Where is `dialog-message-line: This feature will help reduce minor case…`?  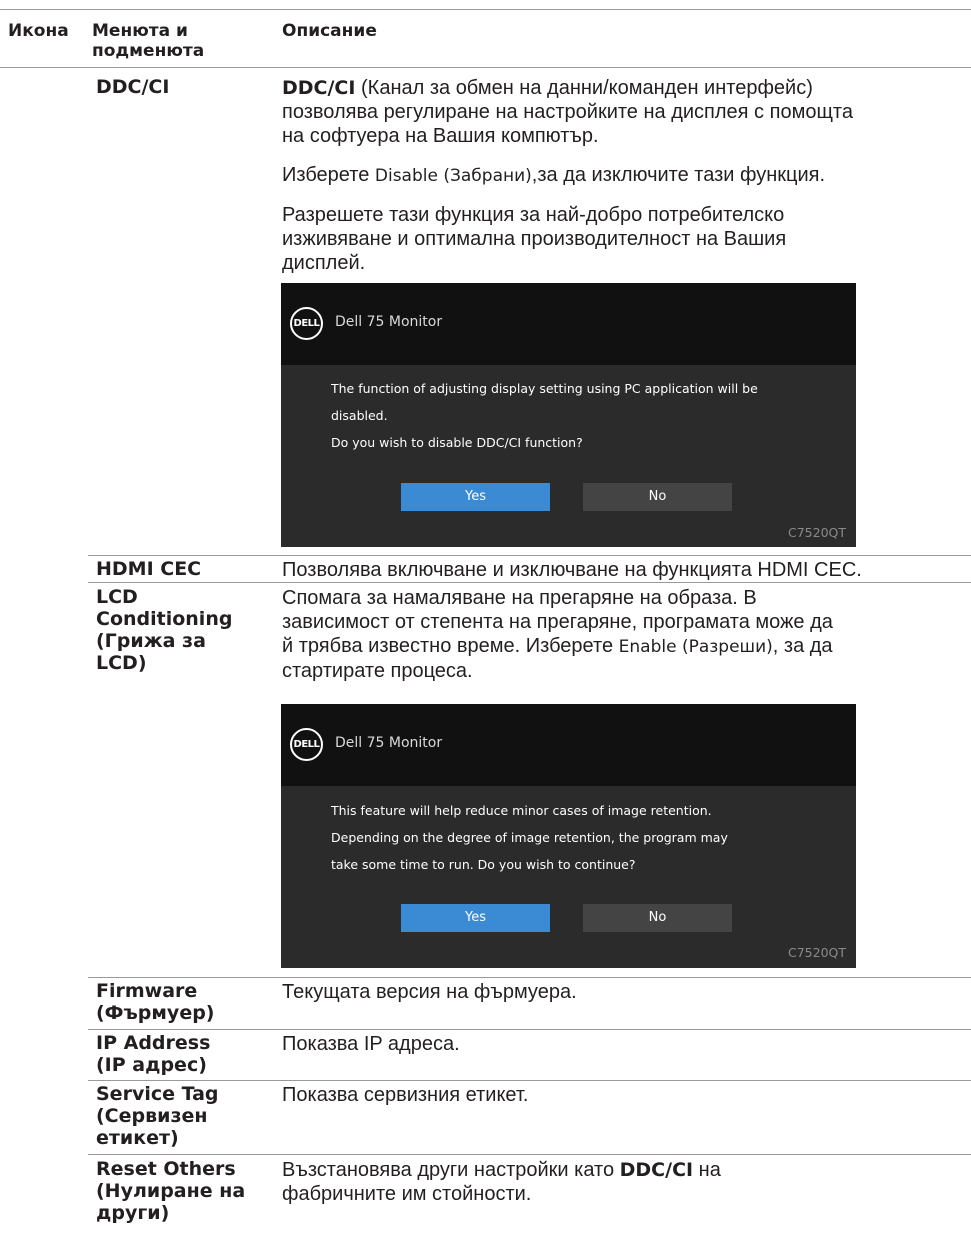 dialog-message-line: This feature will help reduce minor case… is located at coordinates (521, 810).